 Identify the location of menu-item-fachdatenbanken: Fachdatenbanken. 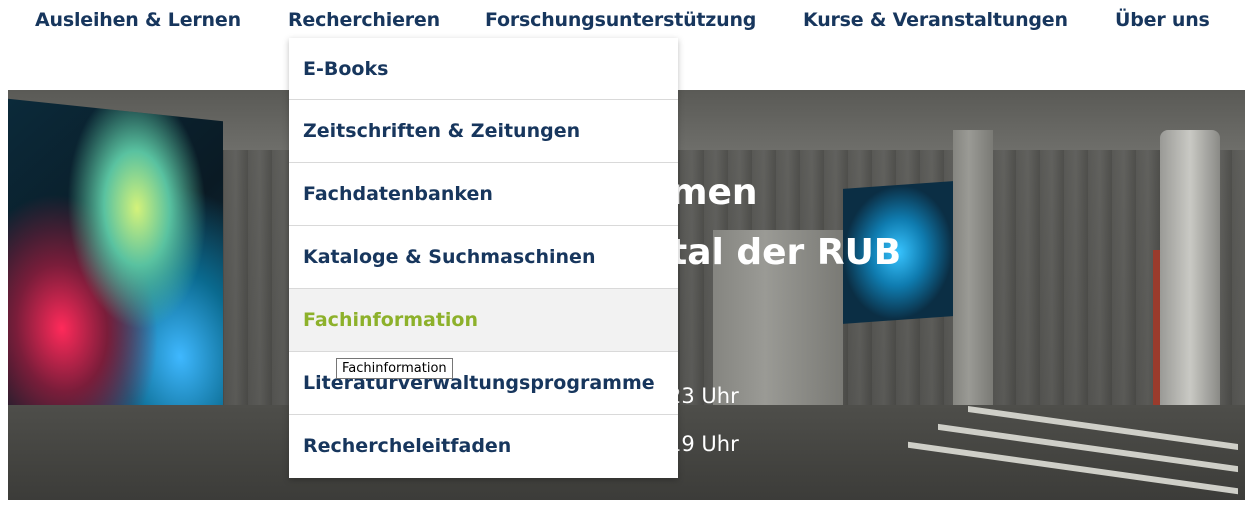
(483, 194).